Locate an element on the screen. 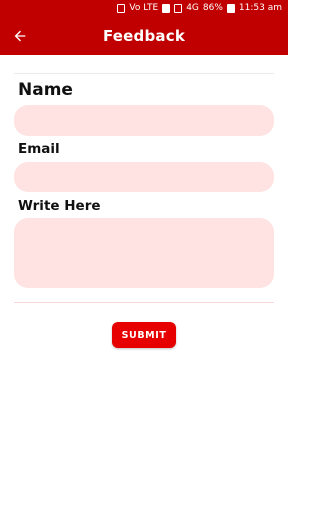 This screenshot has width=320, height=512. battery-icon is located at coordinates (230, 8).